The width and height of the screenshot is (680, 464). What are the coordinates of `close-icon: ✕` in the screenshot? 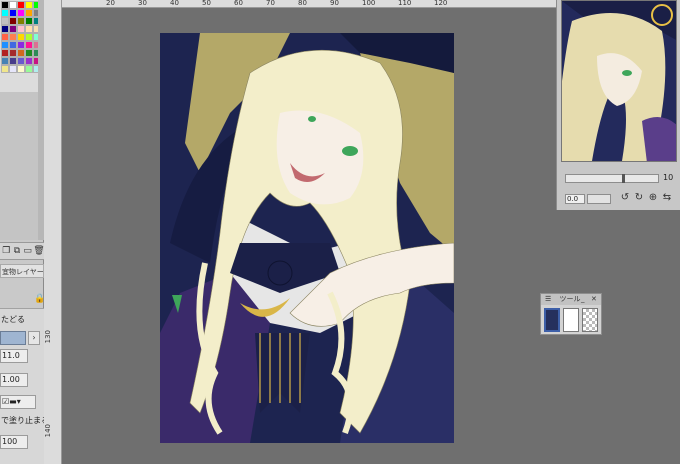 It's located at (594, 299).